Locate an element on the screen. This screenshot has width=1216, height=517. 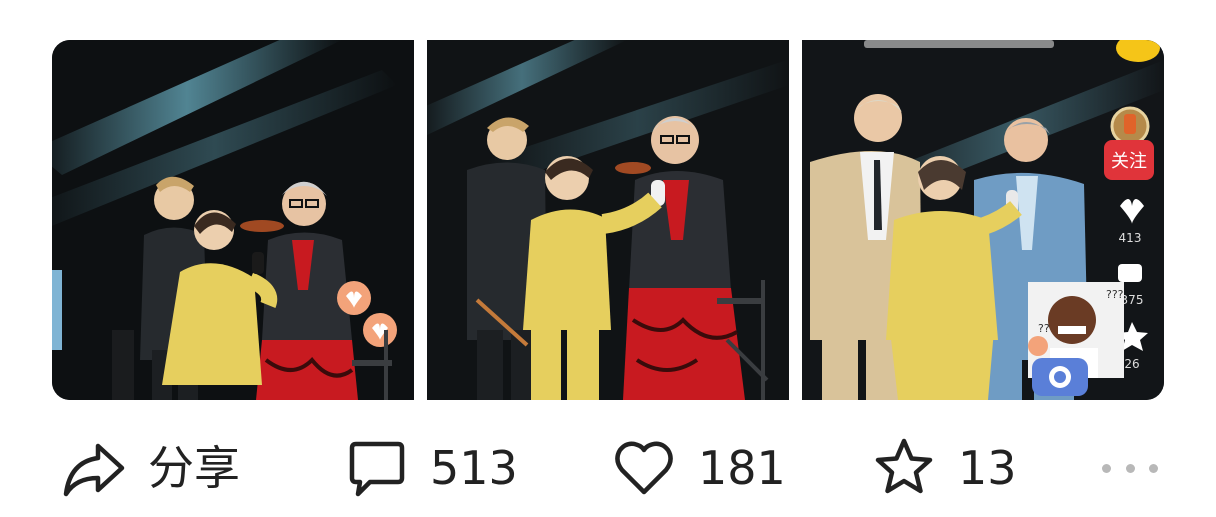
overlay-like-count: 413 is located at coordinates (1130, 238).